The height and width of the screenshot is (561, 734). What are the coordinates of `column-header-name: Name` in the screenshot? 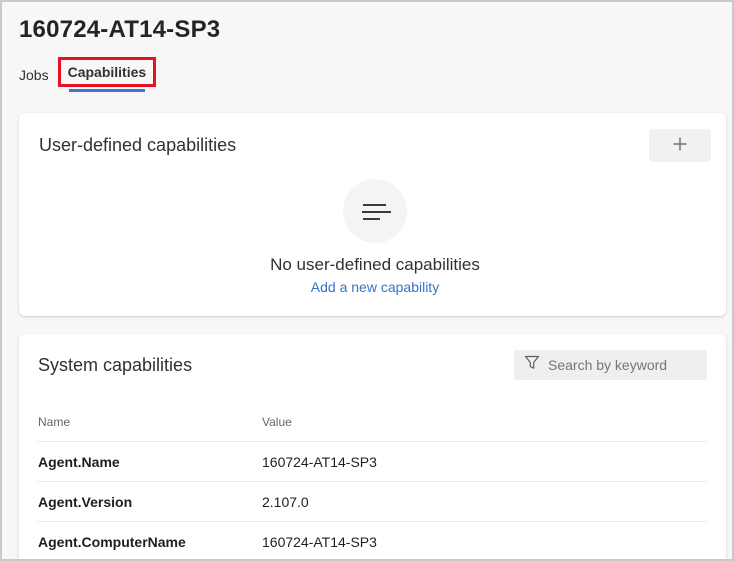 It's located at (54, 421).